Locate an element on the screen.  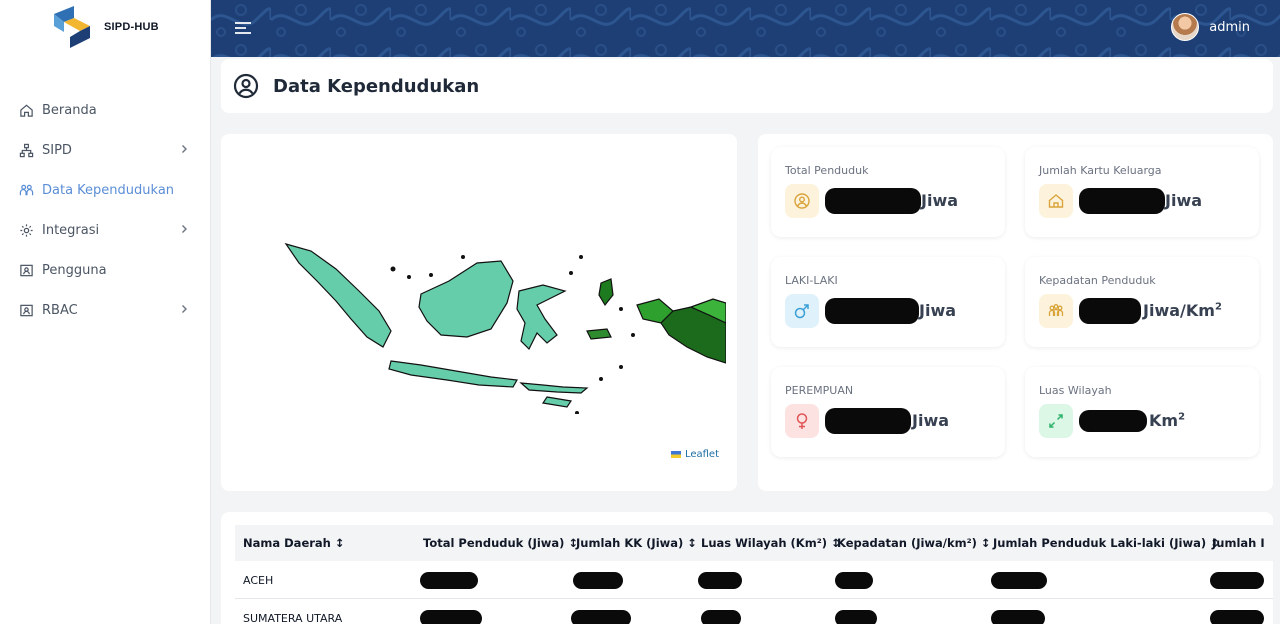
column-header-truncated: Jumlah I is located at coordinates (1238, 543).